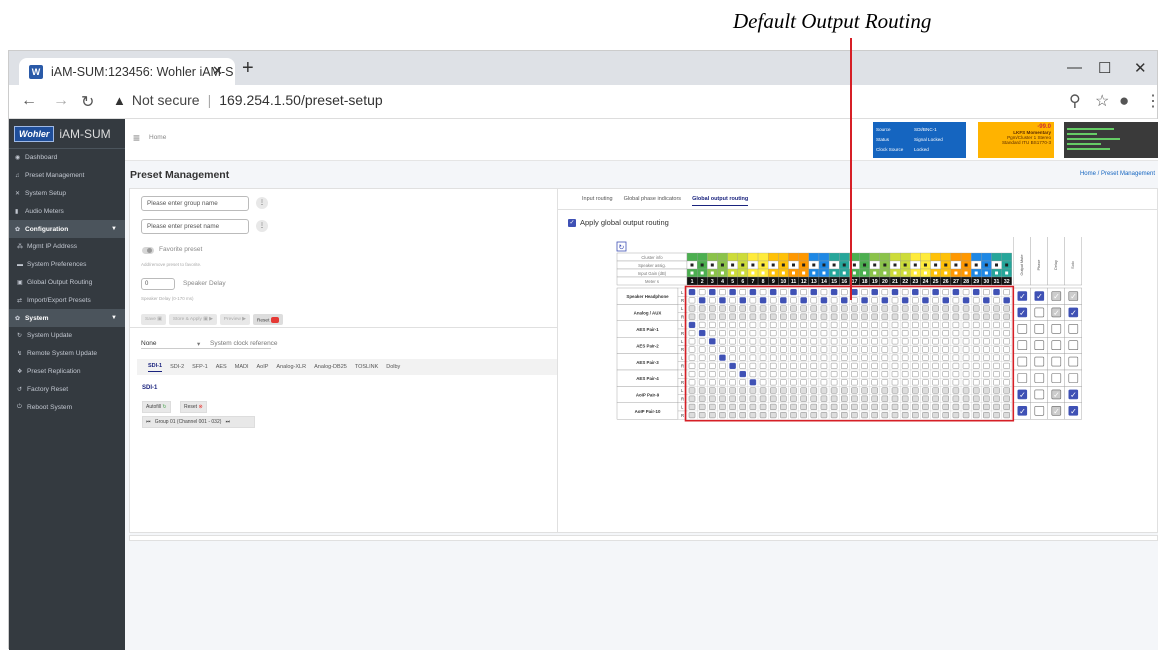 The image size is (1158, 650). Describe the element at coordinates (221, 367) in the screenshot. I see `tab-input-aes: AES` at that location.